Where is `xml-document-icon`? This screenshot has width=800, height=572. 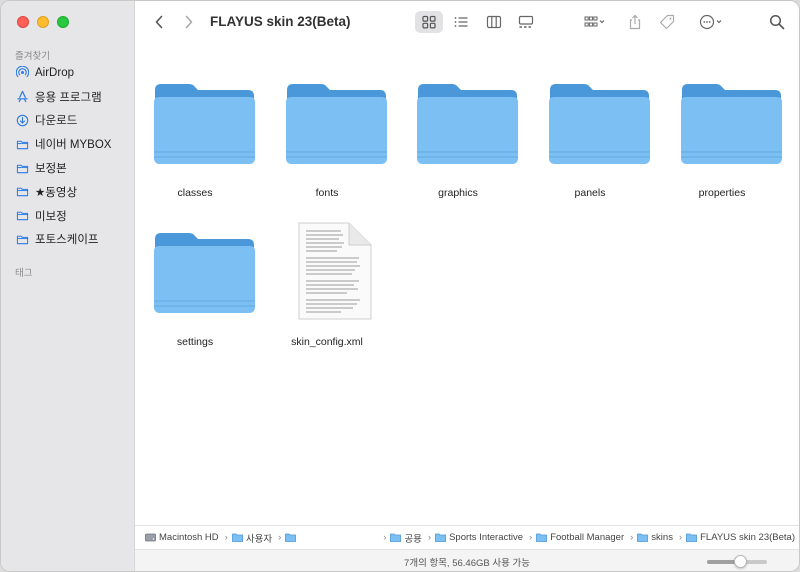
xml-document-icon is located at coordinates (335, 271).